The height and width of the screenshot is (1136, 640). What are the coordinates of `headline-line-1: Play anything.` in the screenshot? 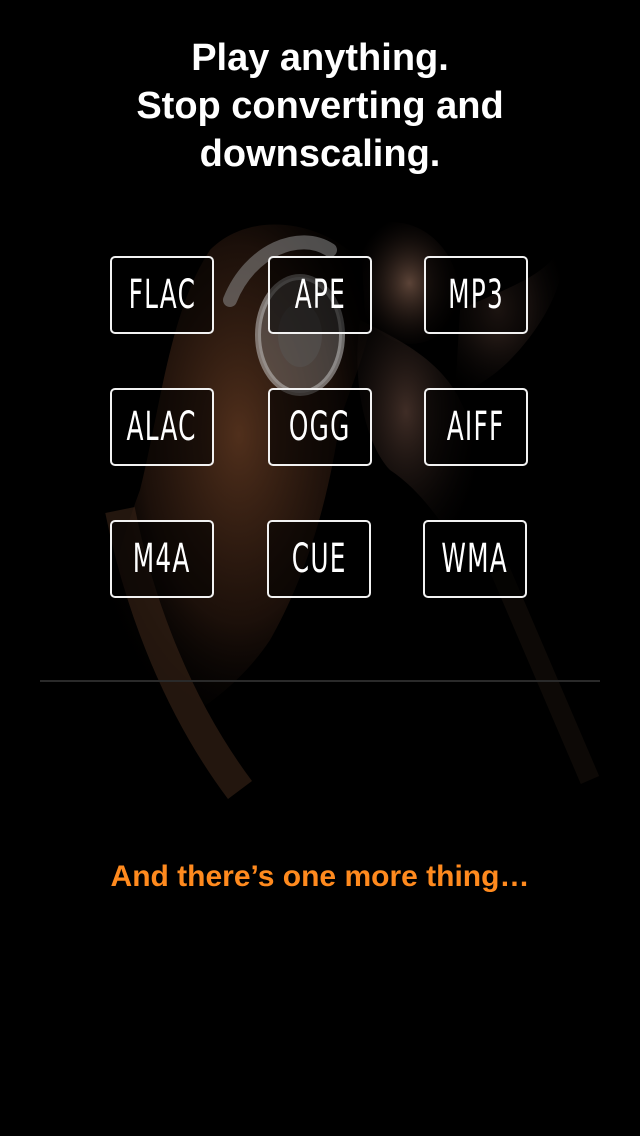 It's located at (320, 58).